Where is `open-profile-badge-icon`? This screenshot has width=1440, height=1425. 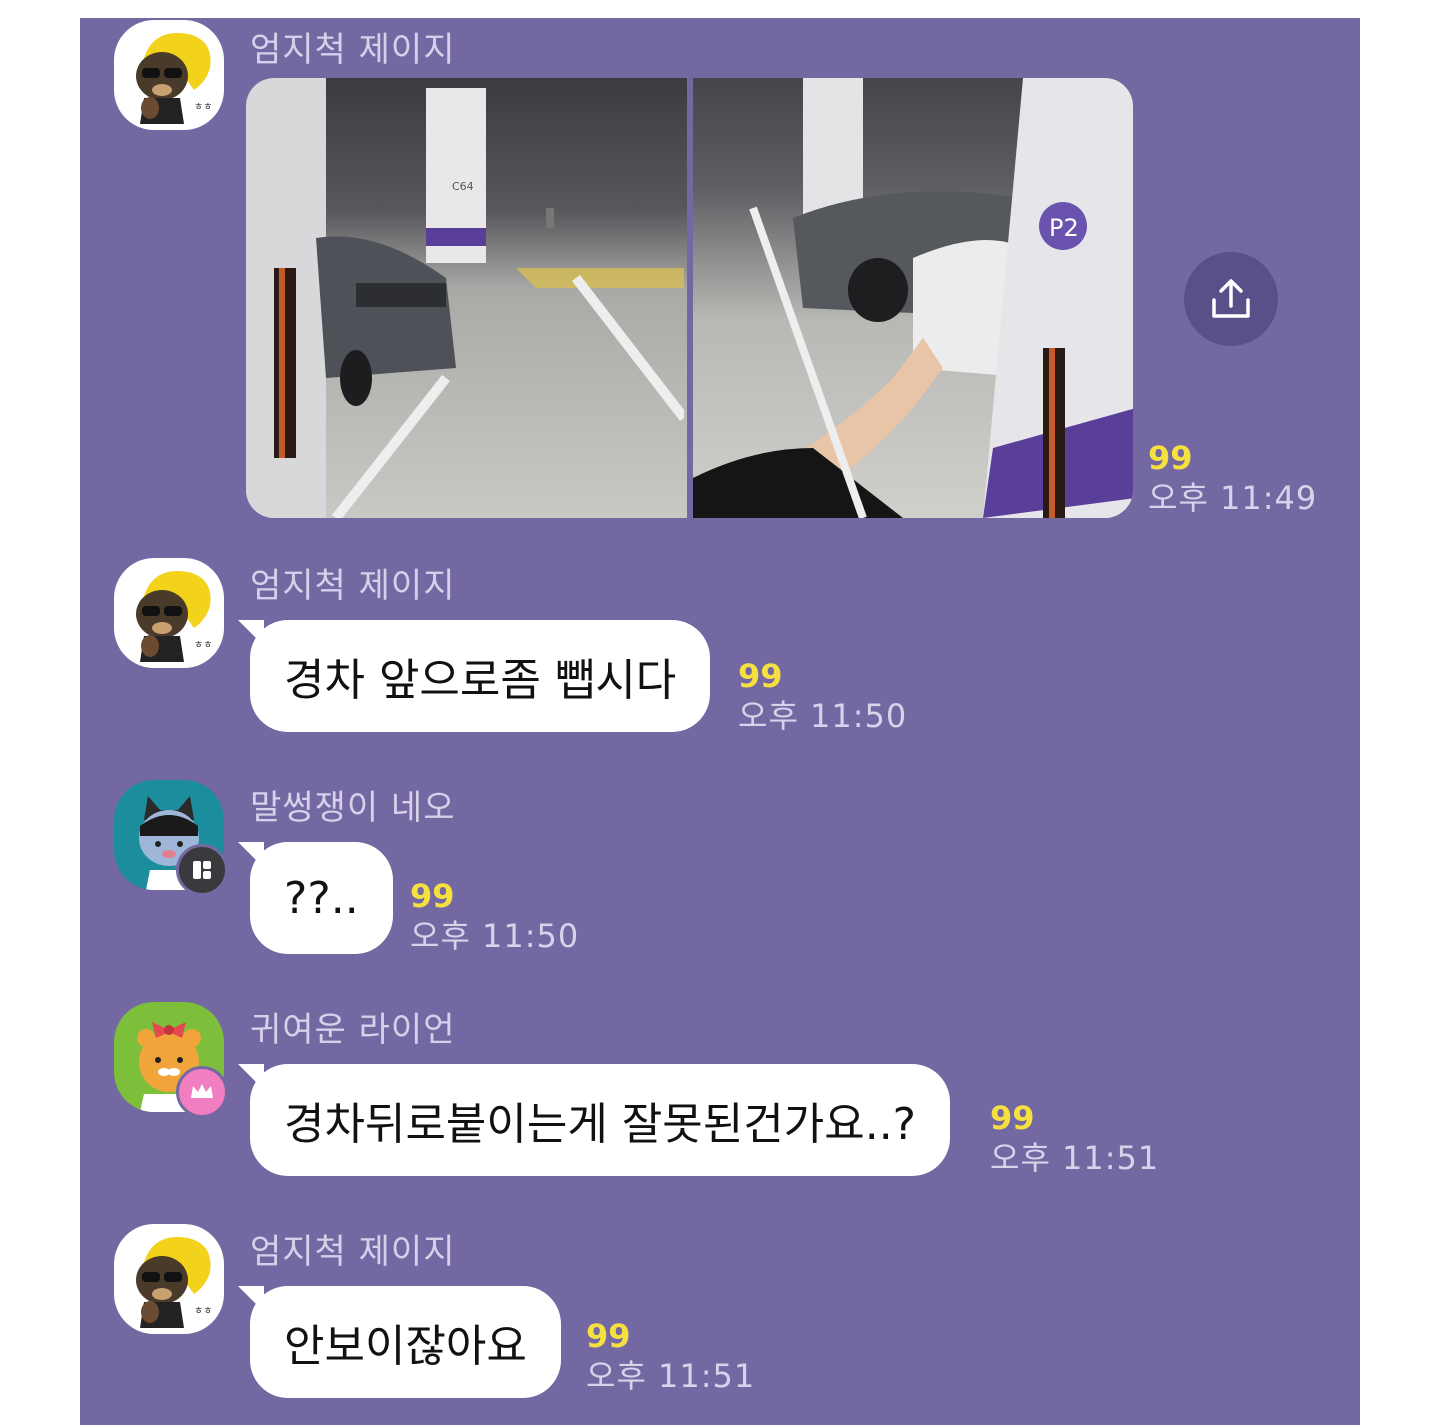 open-profile-badge-icon is located at coordinates (202, 870).